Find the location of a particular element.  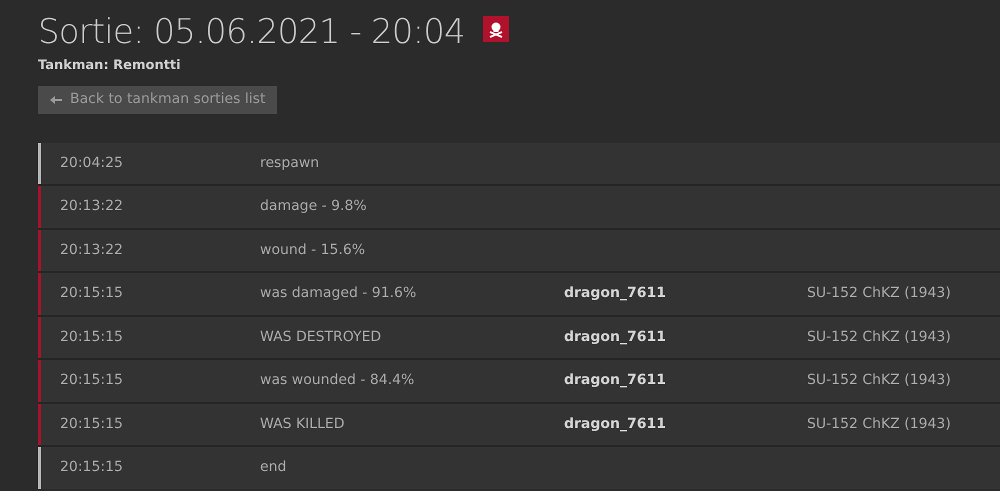

arrow-left-icon is located at coordinates (56, 99).